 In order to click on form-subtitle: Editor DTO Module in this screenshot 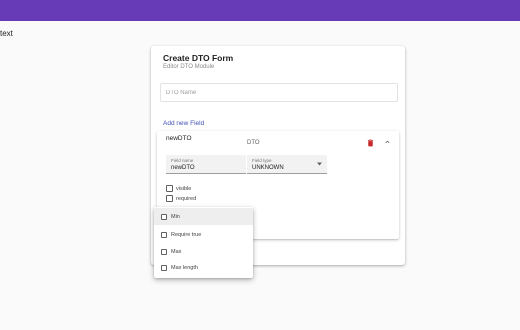, I will do `click(189, 67)`.